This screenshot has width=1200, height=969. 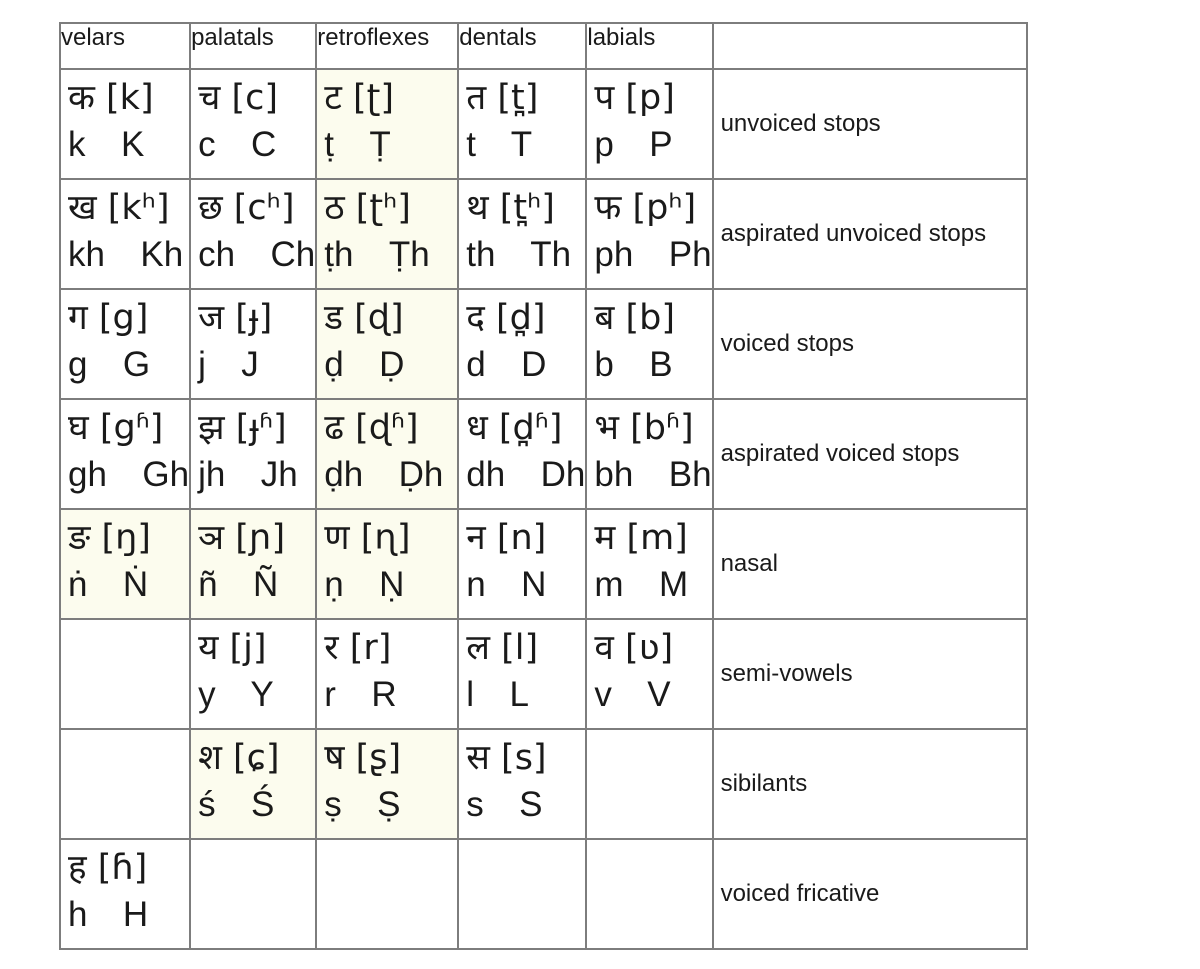 I want to click on devanagari-letter: त, so click(x=476, y=98).